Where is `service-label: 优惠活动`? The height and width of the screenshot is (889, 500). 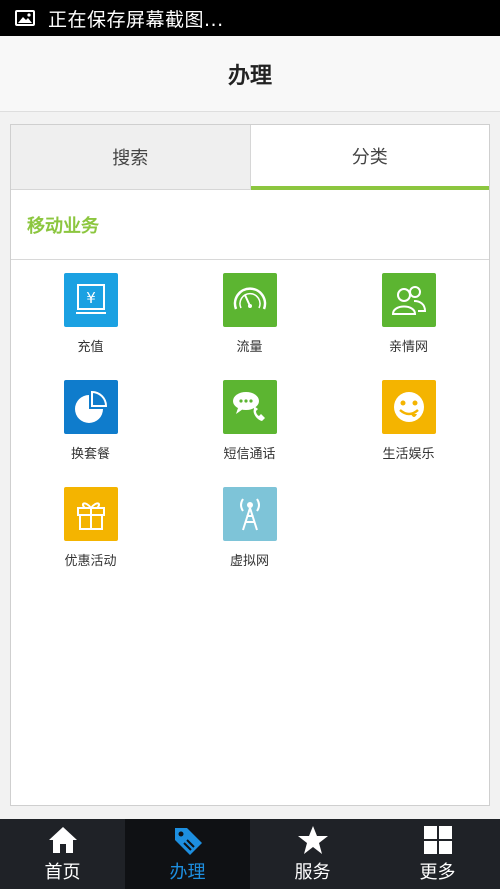
service-label: 优惠活动 is located at coordinates (90, 561).